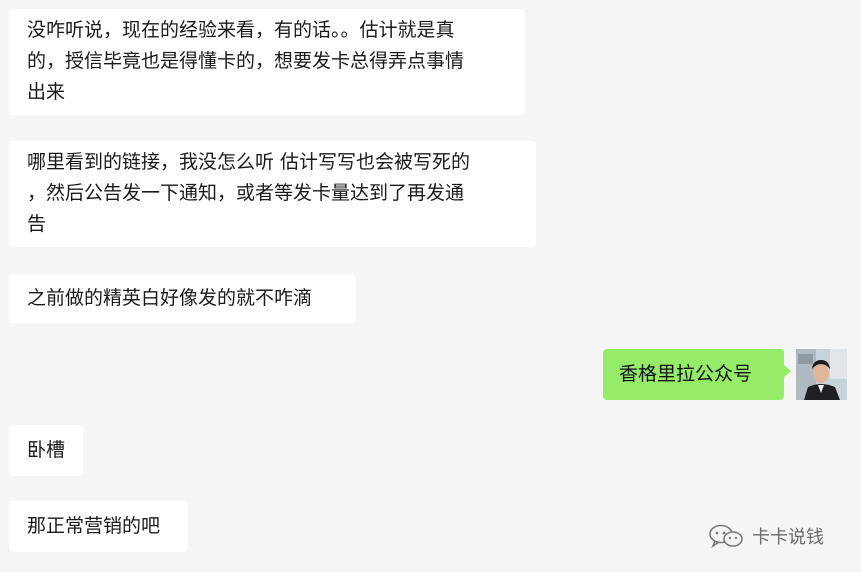 This screenshot has width=861, height=572. Describe the element at coordinates (98, 526) in the screenshot. I see `message-bubble-incoming: 那正常营销的吧` at that location.